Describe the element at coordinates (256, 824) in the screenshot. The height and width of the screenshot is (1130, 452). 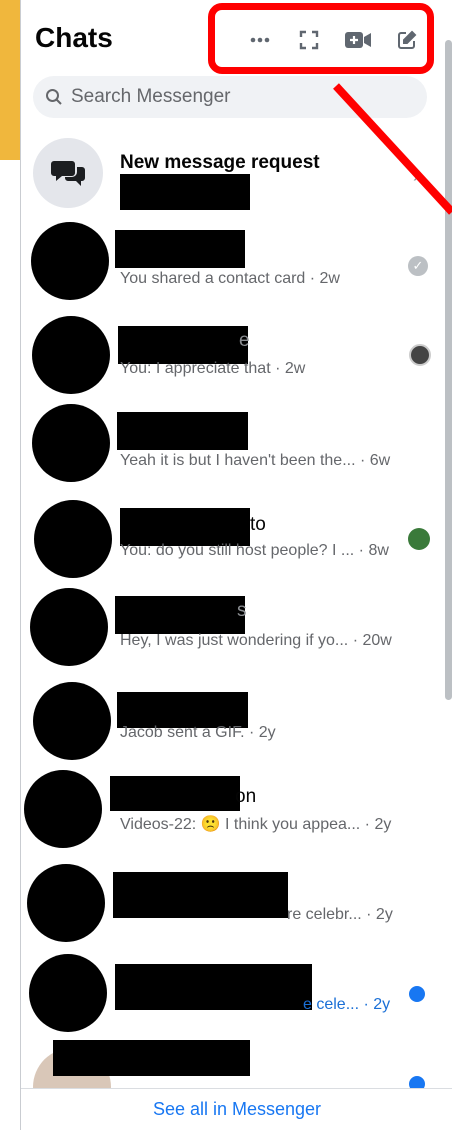
I see `chat-snippet: Videos-22: 🙁 I think you appea... · 2y` at that location.